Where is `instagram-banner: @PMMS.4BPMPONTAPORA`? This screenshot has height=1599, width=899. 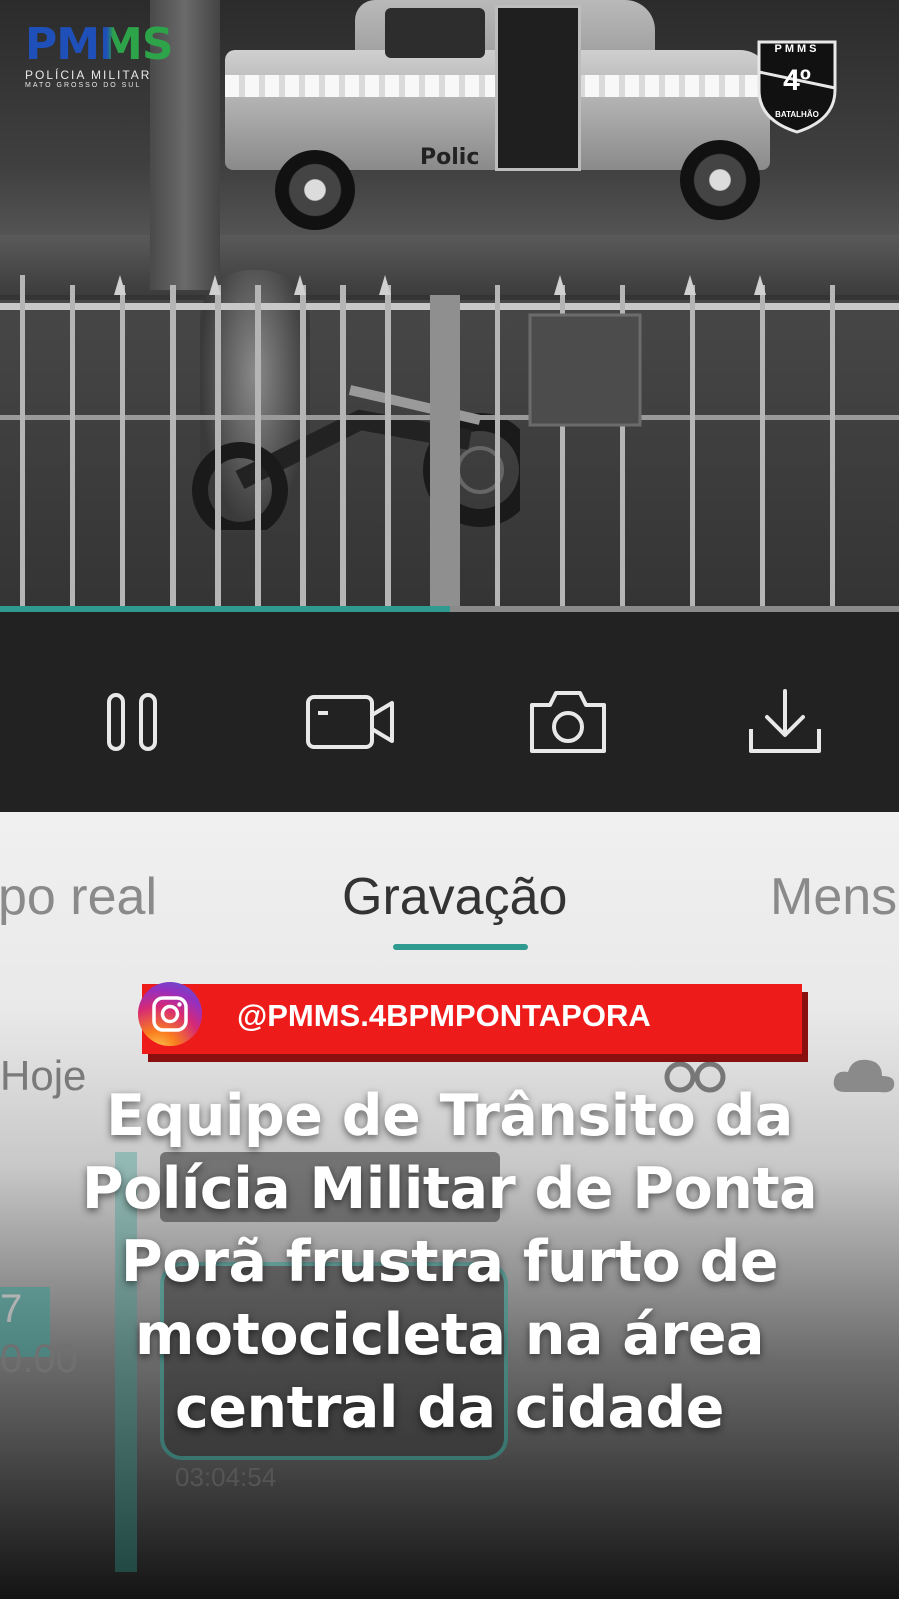
instagram-banner: @PMMS.4BPMPONTAPORA is located at coordinates (473, 1022).